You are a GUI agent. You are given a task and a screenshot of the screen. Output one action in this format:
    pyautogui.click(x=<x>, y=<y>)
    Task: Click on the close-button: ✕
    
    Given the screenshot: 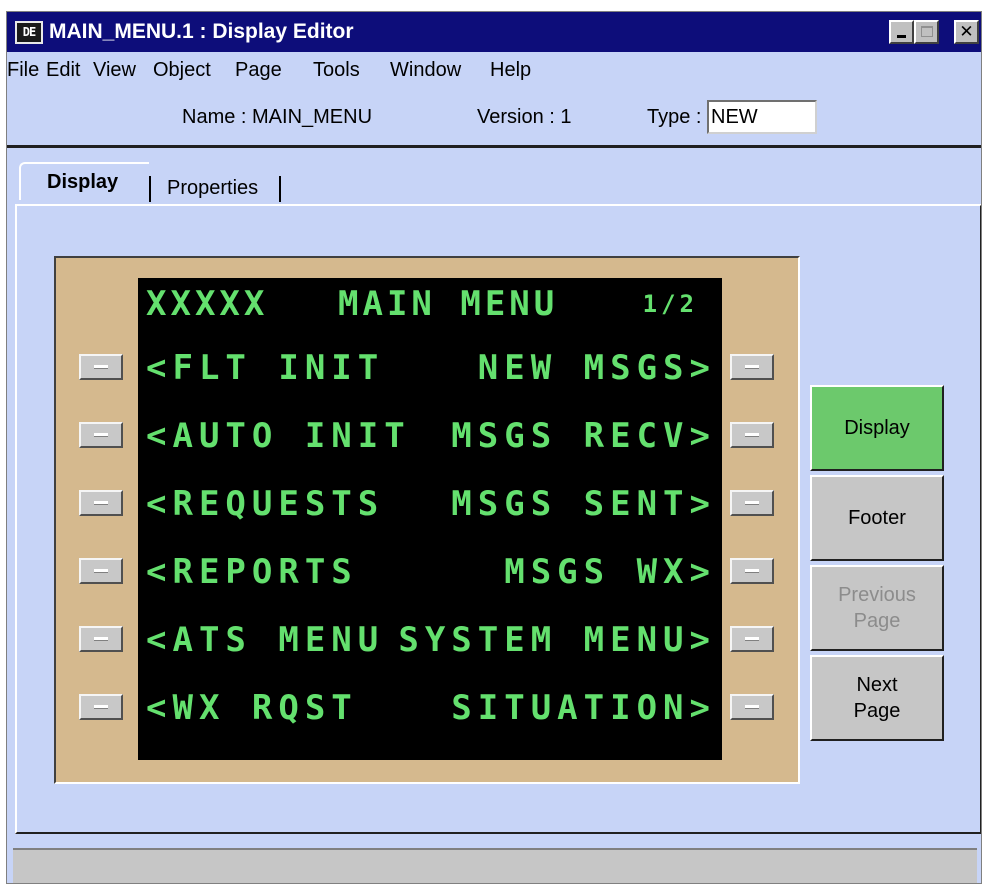 What is the action you would take?
    pyautogui.click(x=966, y=32)
    